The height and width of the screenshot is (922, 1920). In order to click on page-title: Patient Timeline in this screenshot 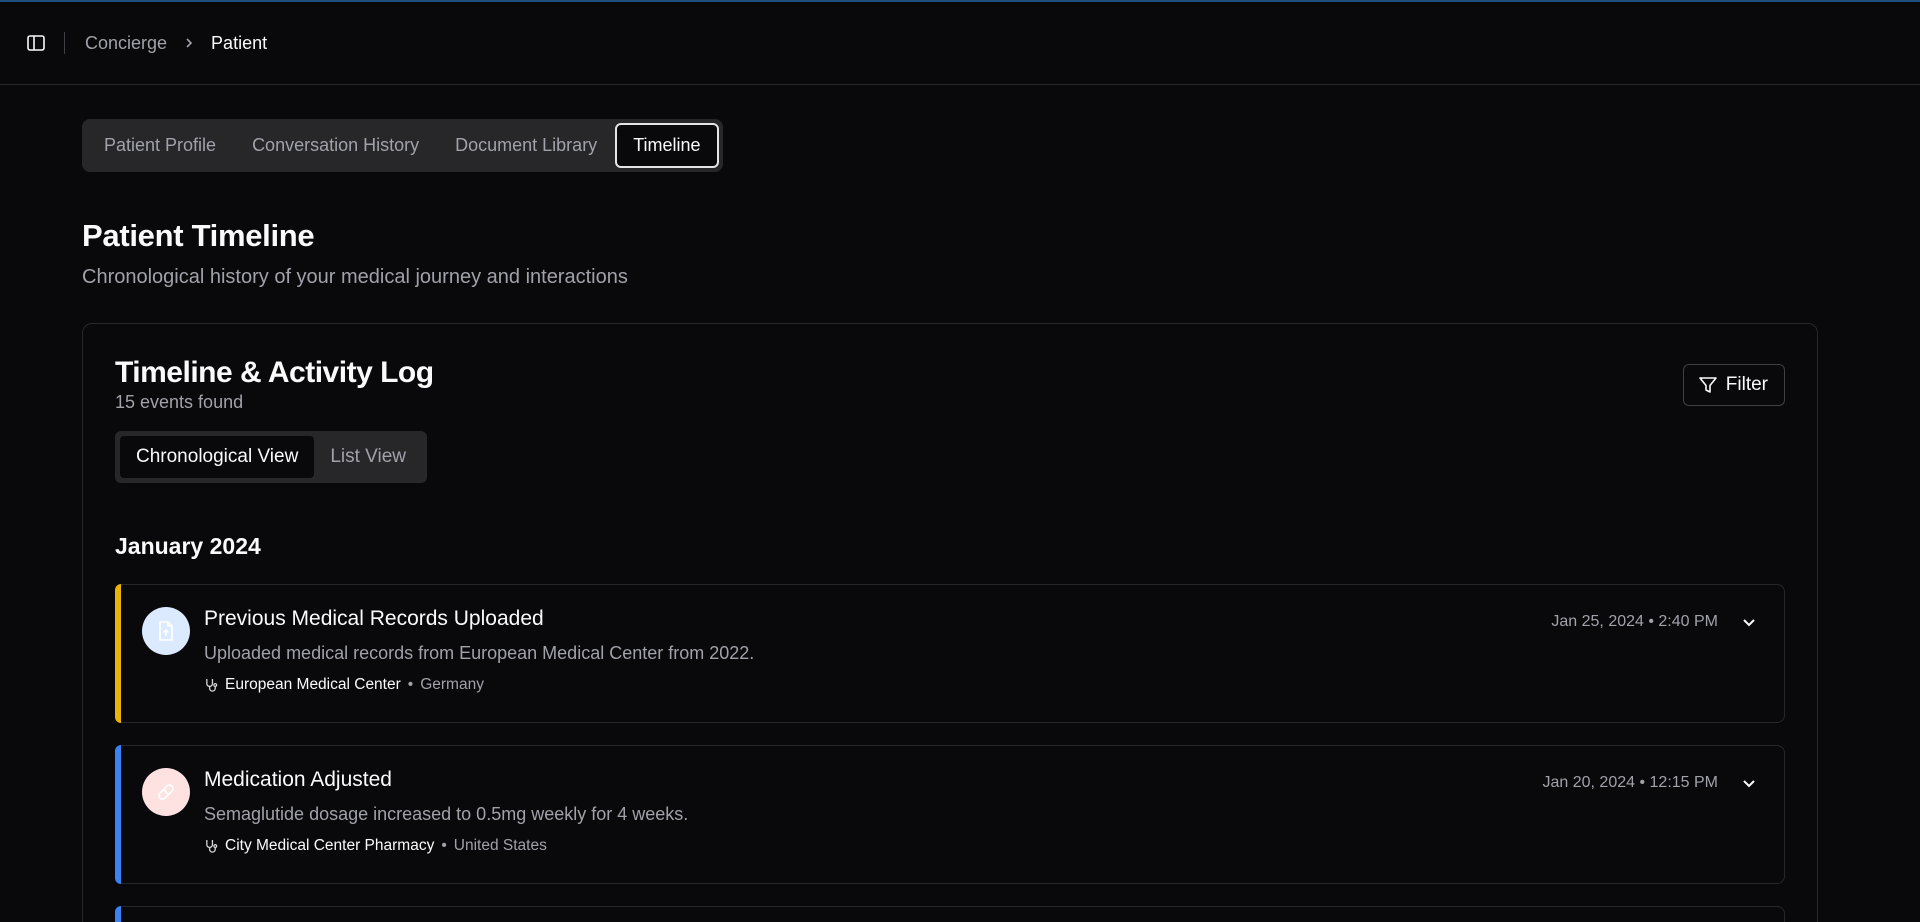, I will do `click(198, 235)`.